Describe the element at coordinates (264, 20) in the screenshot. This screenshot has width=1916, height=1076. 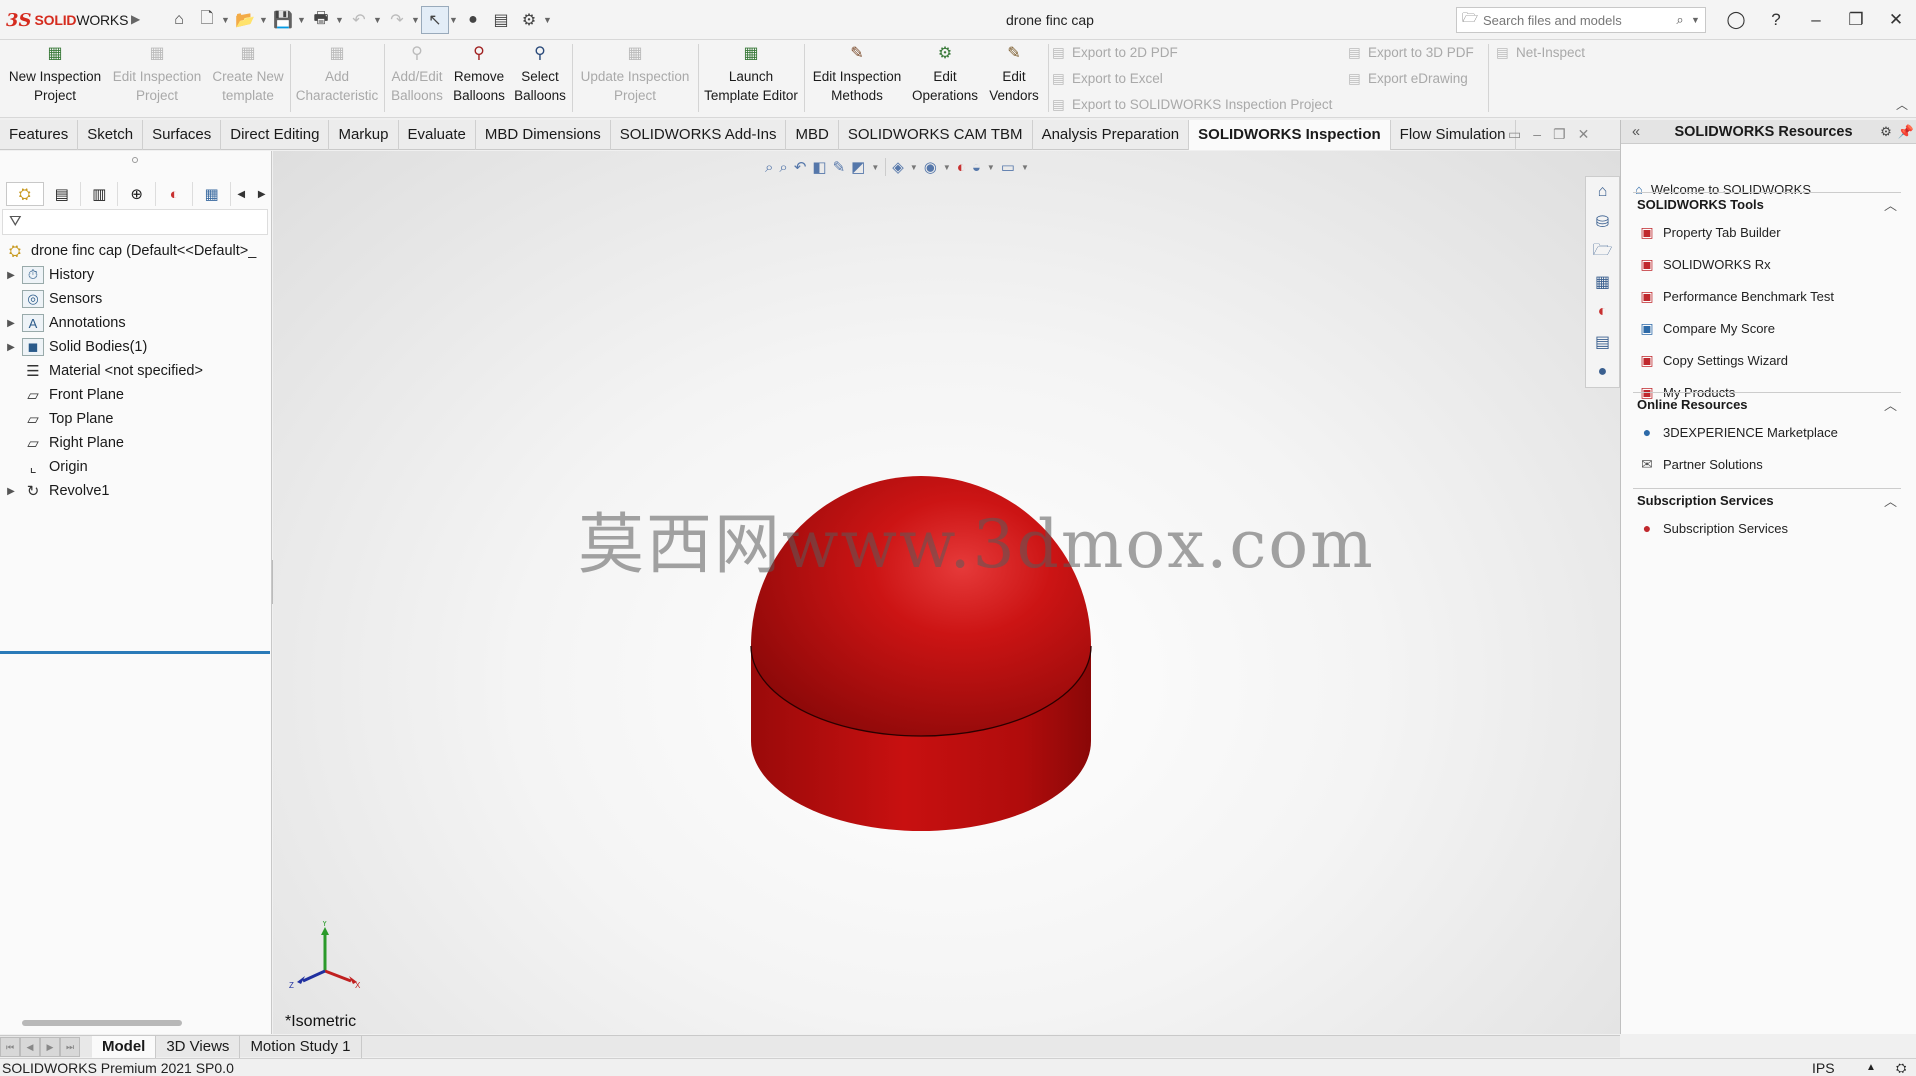
I see `open-dropdown-icon: ▼` at that location.